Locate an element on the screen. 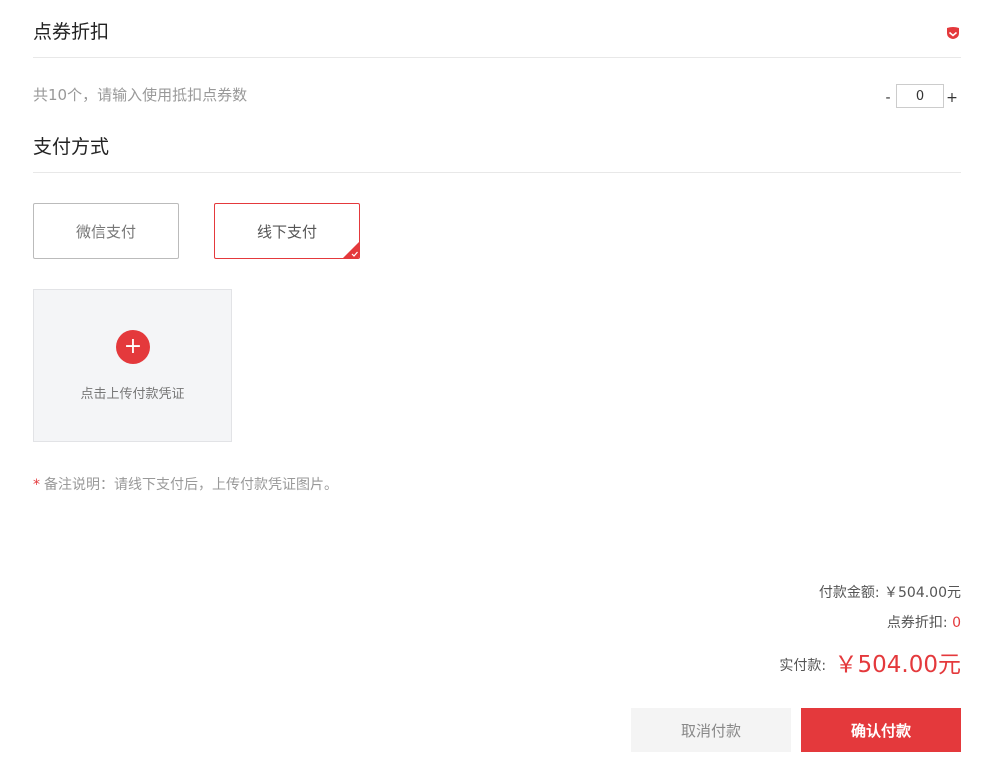 The width and height of the screenshot is (1003, 773). actual-label: 实付款: is located at coordinates (803, 666).